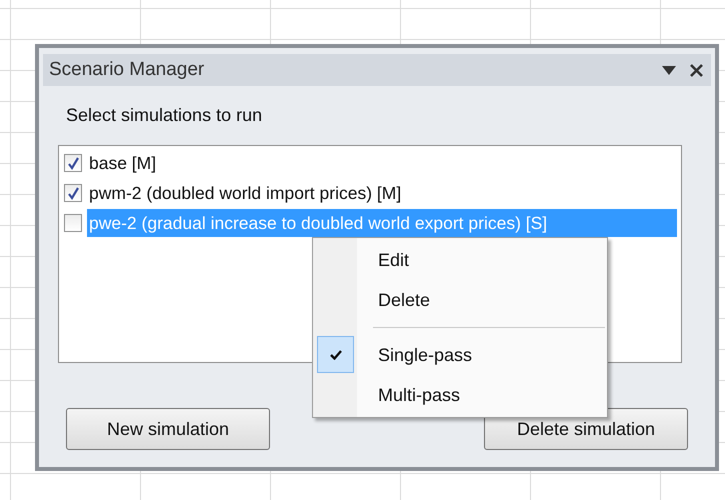 The image size is (725, 500). I want to click on dropdown-icon, so click(669, 70).